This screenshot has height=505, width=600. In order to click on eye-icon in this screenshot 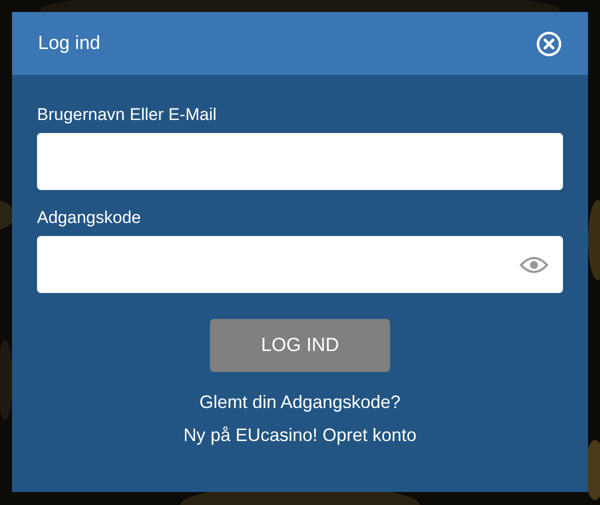, I will do `click(534, 264)`.